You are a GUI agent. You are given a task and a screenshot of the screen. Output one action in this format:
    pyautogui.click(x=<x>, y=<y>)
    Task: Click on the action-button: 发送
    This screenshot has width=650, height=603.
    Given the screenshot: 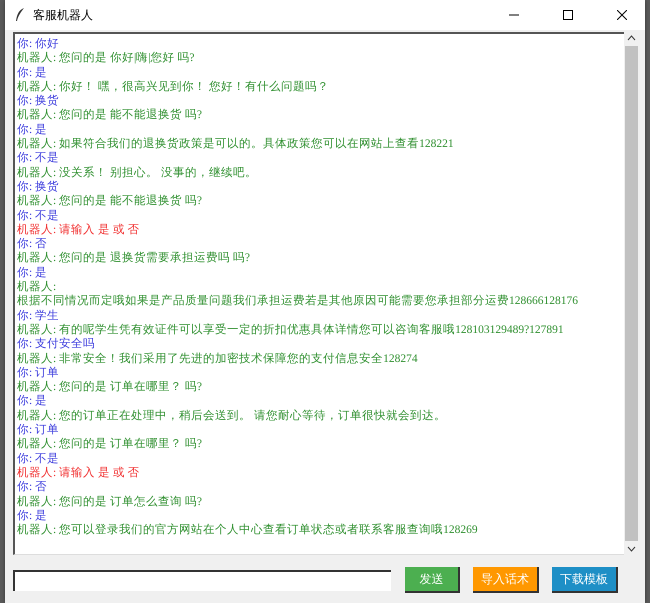 What is the action you would take?
    pyautogui.click(x=432, y=580)
    